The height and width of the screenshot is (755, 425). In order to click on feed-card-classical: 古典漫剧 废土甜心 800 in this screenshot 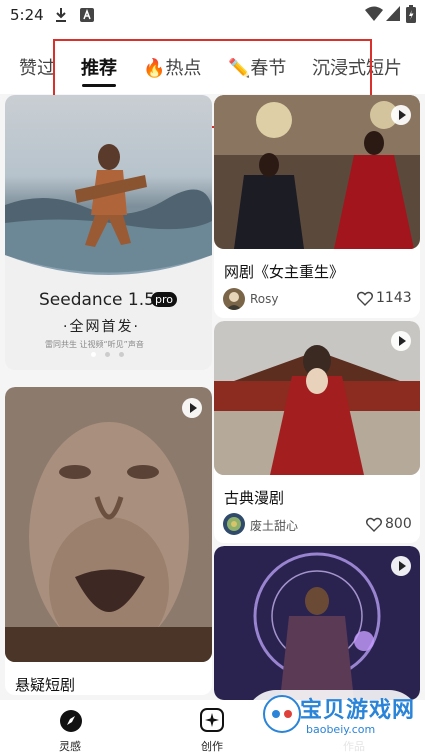, I will do `click(317, 432)`.